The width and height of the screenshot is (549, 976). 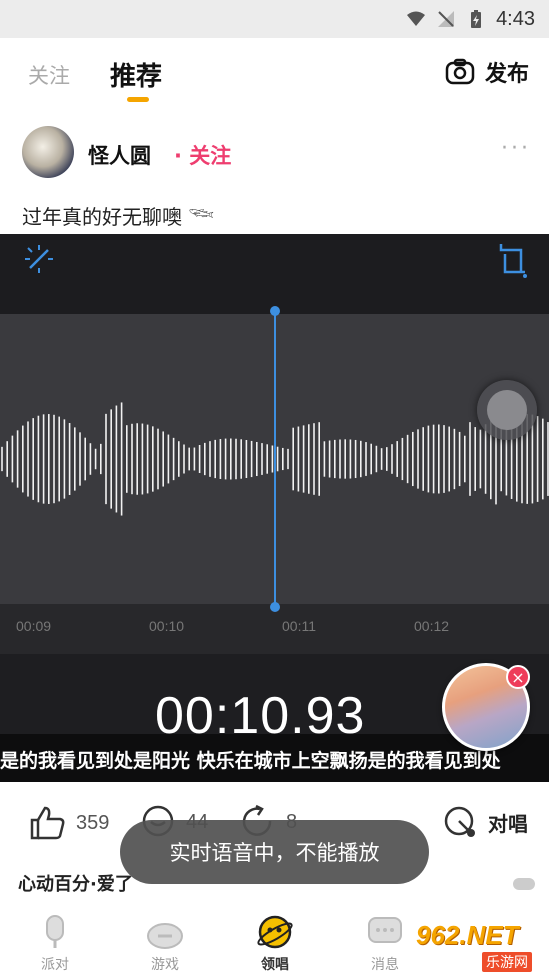 What do you see at coordinates (202, 155) in the screenshot?
I see `follow-button: · 关注` at bounding box center [202, 155].